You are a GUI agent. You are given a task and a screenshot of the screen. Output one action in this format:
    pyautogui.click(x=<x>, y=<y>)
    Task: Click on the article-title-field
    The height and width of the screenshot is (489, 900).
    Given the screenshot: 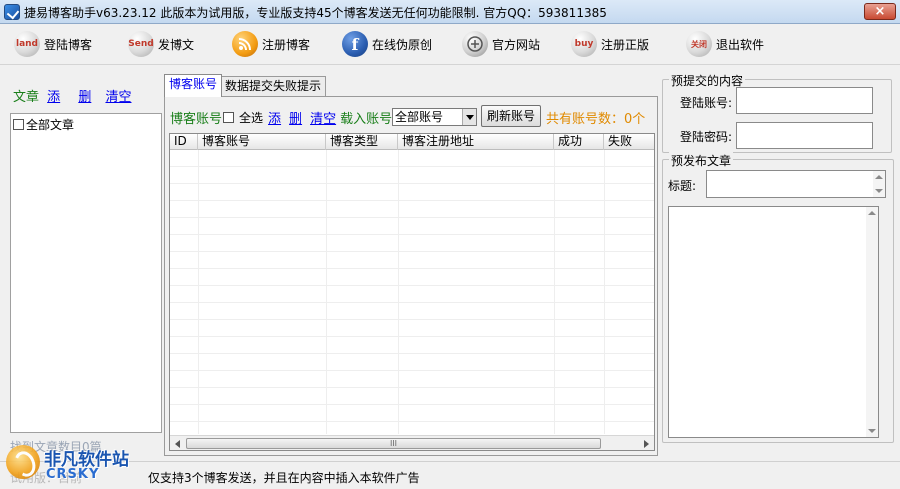 What is the action you would take?
    pyautogui.click(x=796, y=184)
    